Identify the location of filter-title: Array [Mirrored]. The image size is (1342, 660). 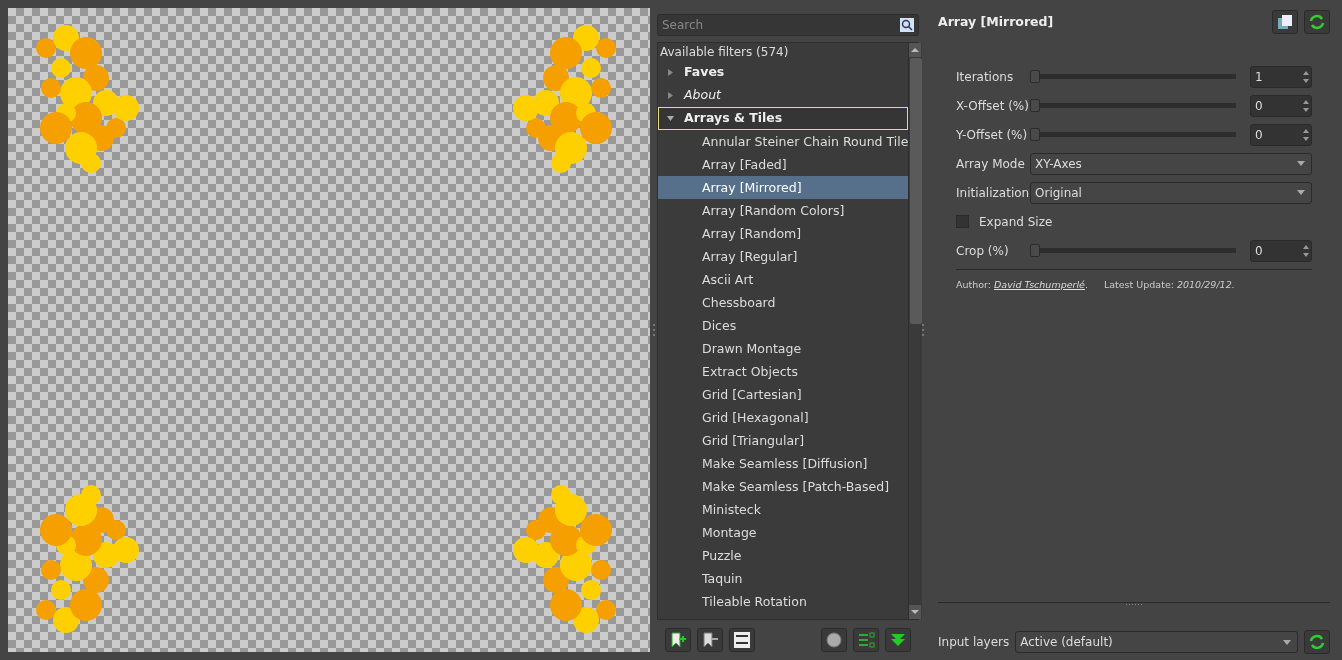
(996, 21).